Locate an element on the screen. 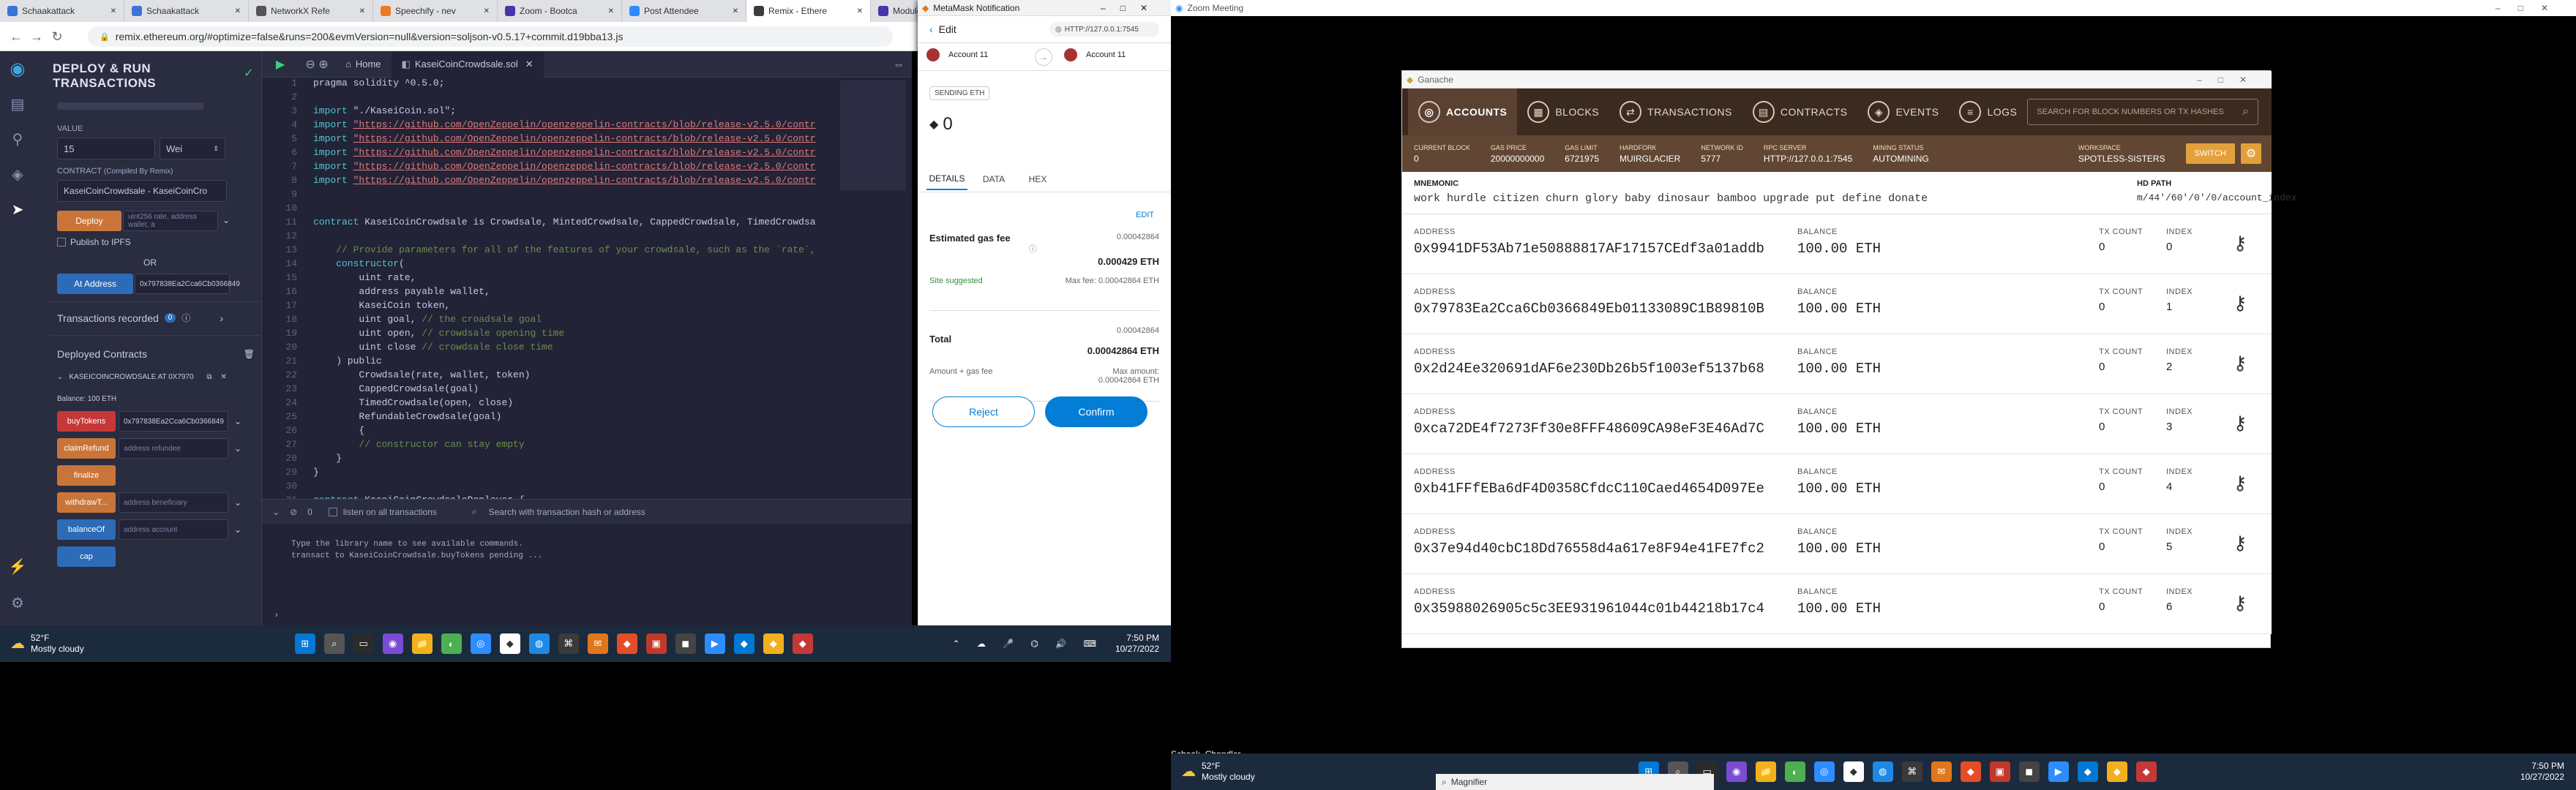 The image size is (2576, 790). confirm-button: Confirm is located at coordinates (1096, 411).